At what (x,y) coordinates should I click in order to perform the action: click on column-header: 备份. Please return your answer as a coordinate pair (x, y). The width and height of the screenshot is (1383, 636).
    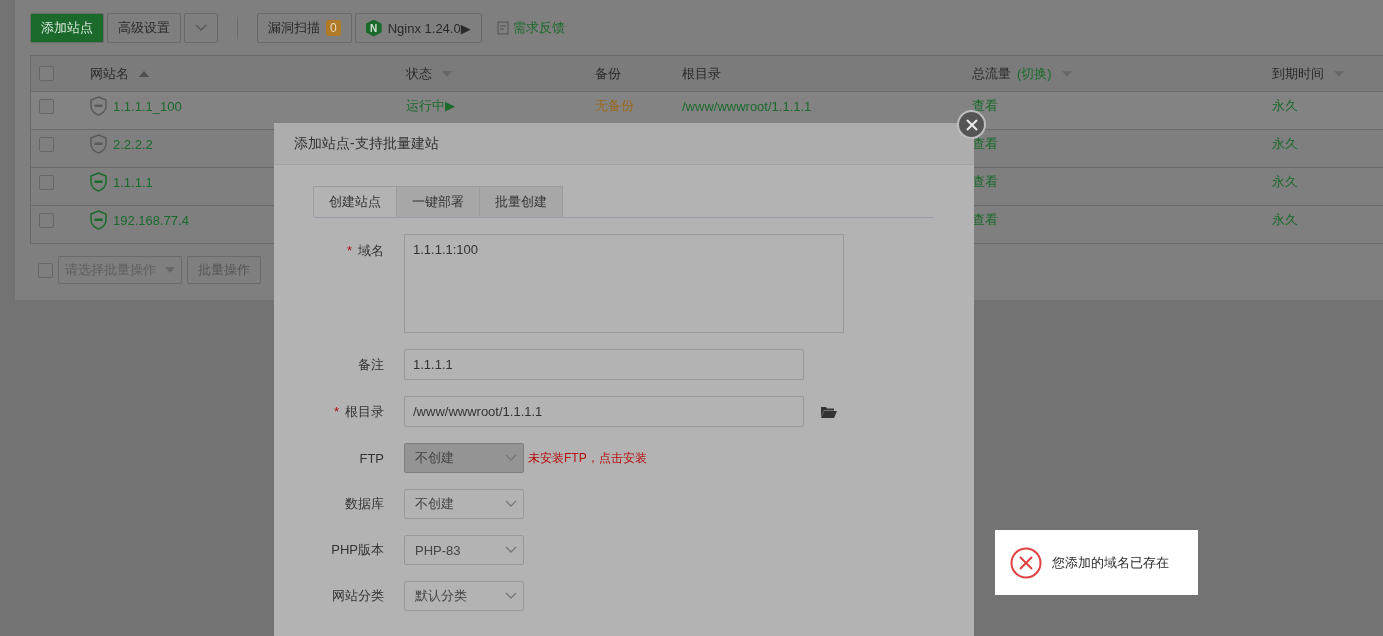
    Looking at the image, I should click on (608, 73).